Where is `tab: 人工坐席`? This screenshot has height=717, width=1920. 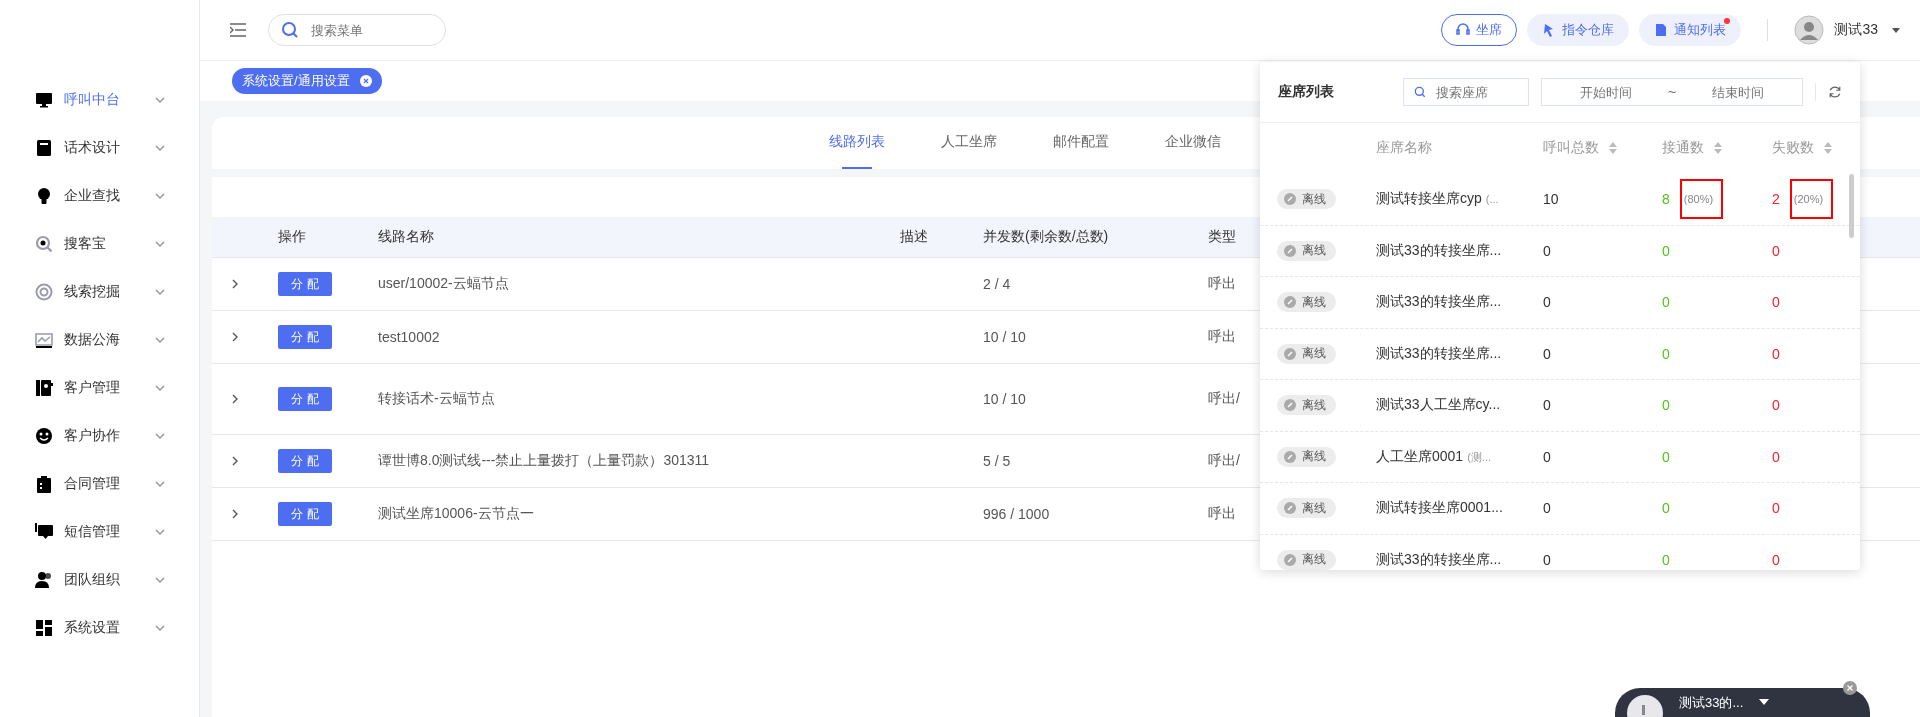 tab: 人工坐席 is located at coordinates (969, 143).